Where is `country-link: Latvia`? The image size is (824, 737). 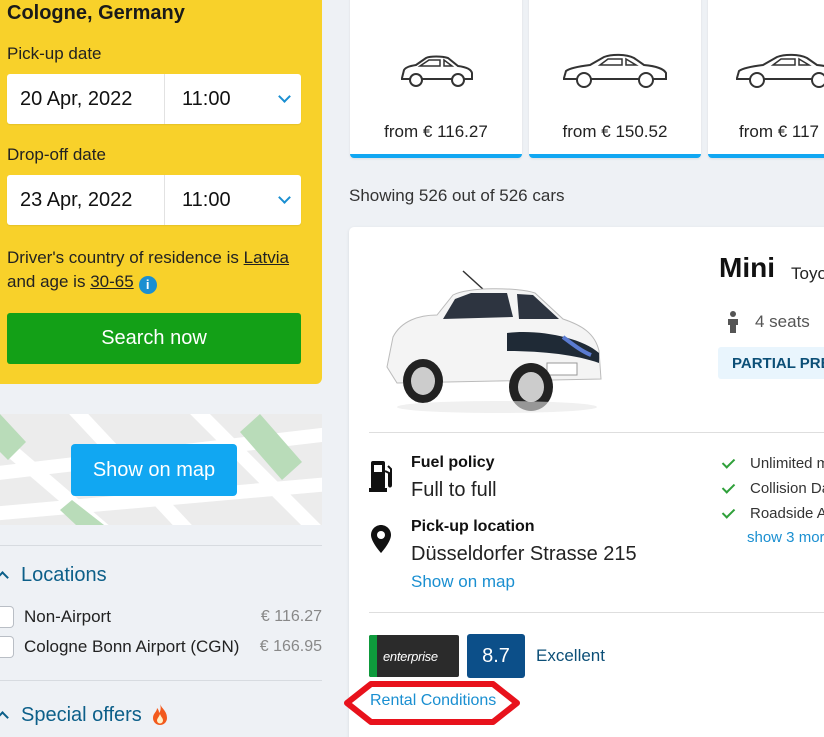 country-link: Latvia is located at coordinates (266, 257).